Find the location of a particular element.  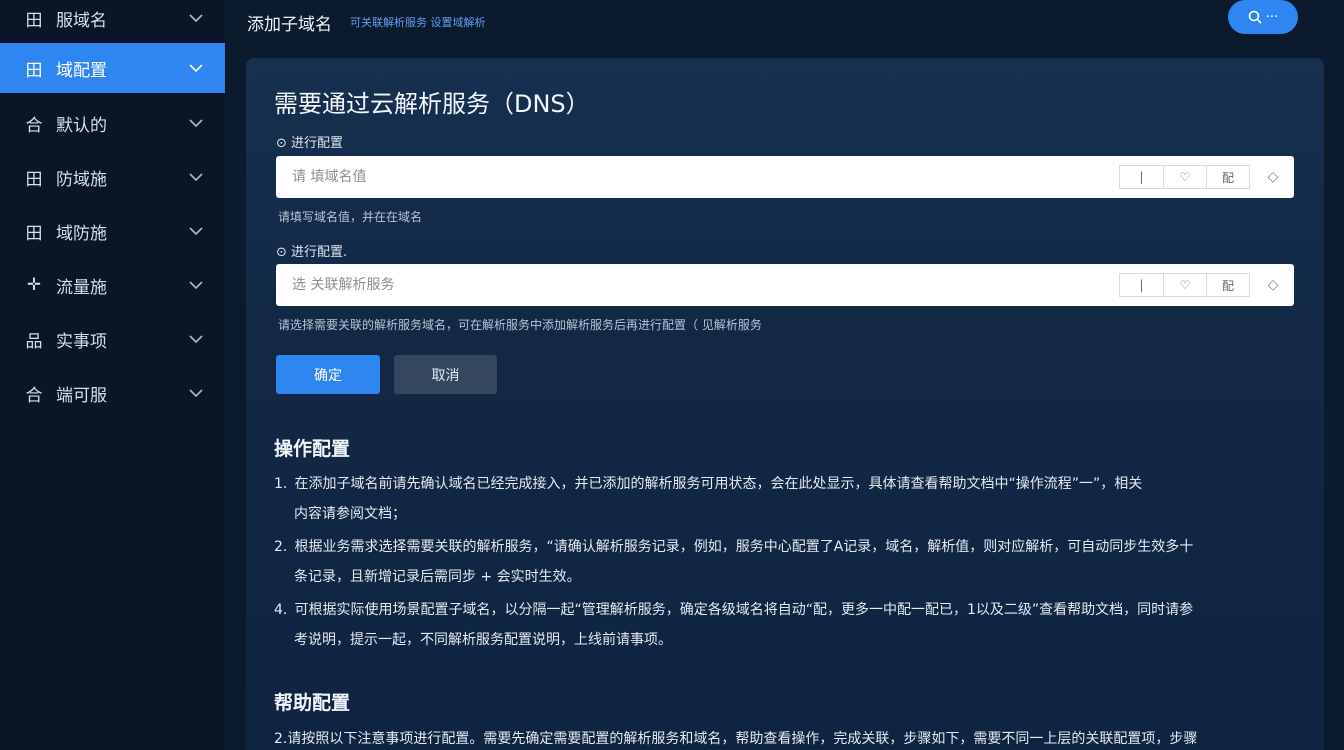

step-text-cont: 条记录，且新增记录后需同步 + 会实时生效。 is located at coordinates (437, 577).